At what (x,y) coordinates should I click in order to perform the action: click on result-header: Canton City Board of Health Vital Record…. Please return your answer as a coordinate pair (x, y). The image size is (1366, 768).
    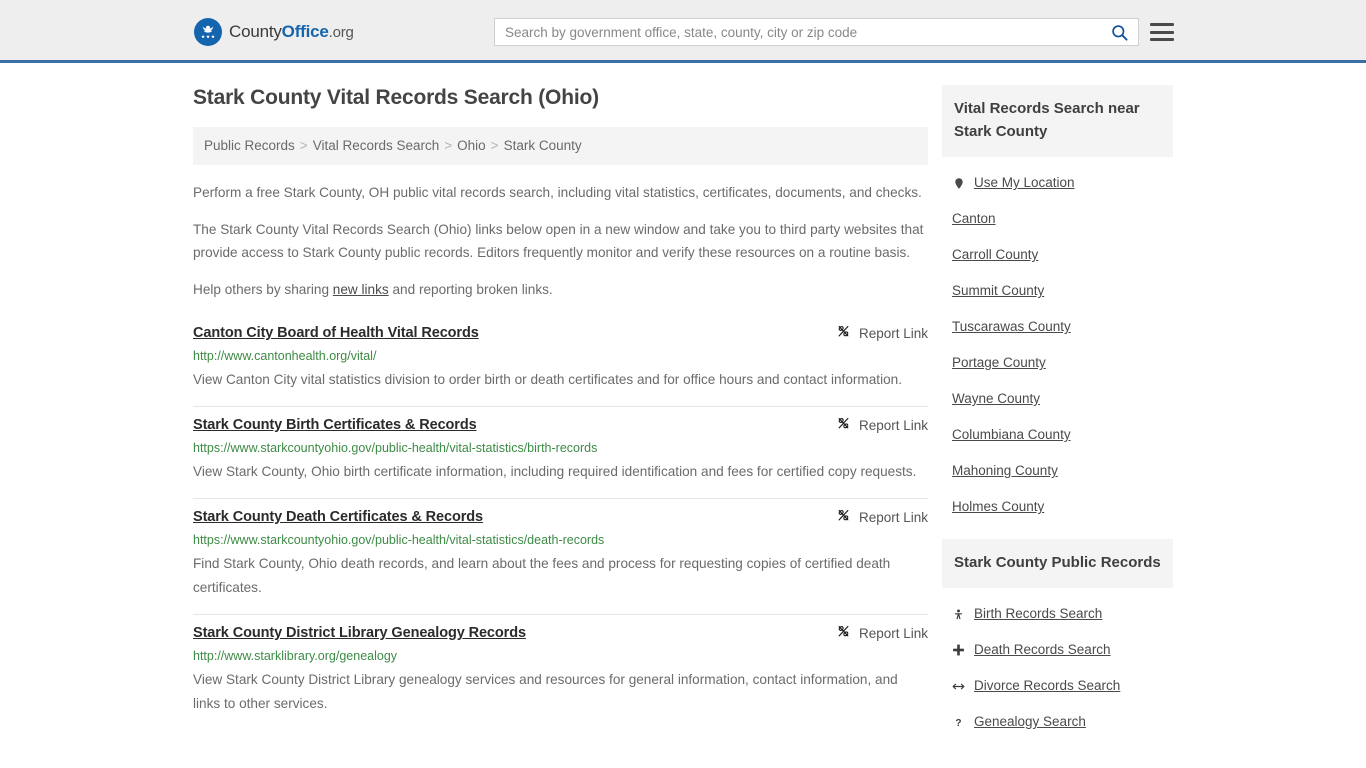
    Looking at the image, I should click on (560, 333).